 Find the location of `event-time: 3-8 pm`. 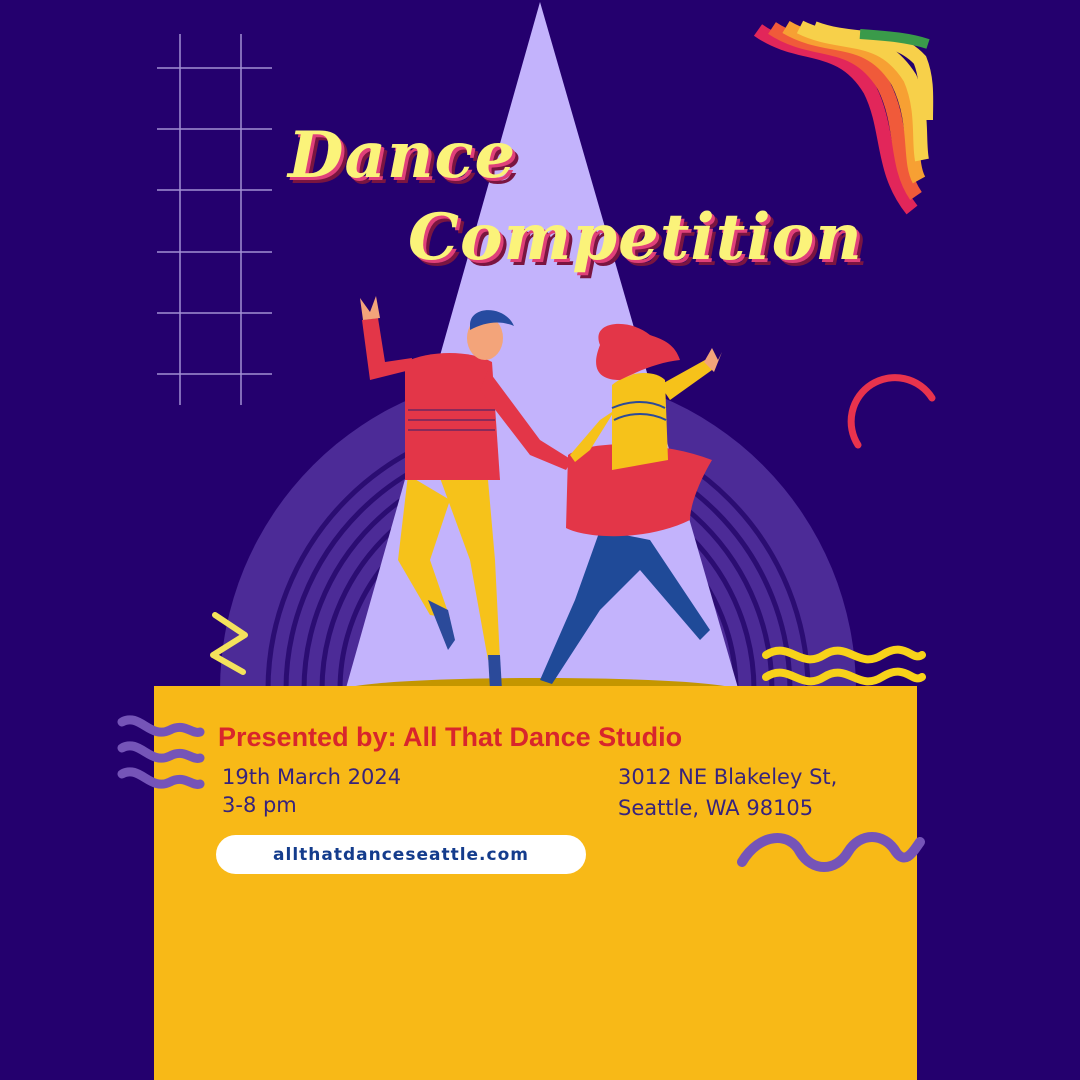

event-time: 3-8 pm is located at coordinates (259, 805).